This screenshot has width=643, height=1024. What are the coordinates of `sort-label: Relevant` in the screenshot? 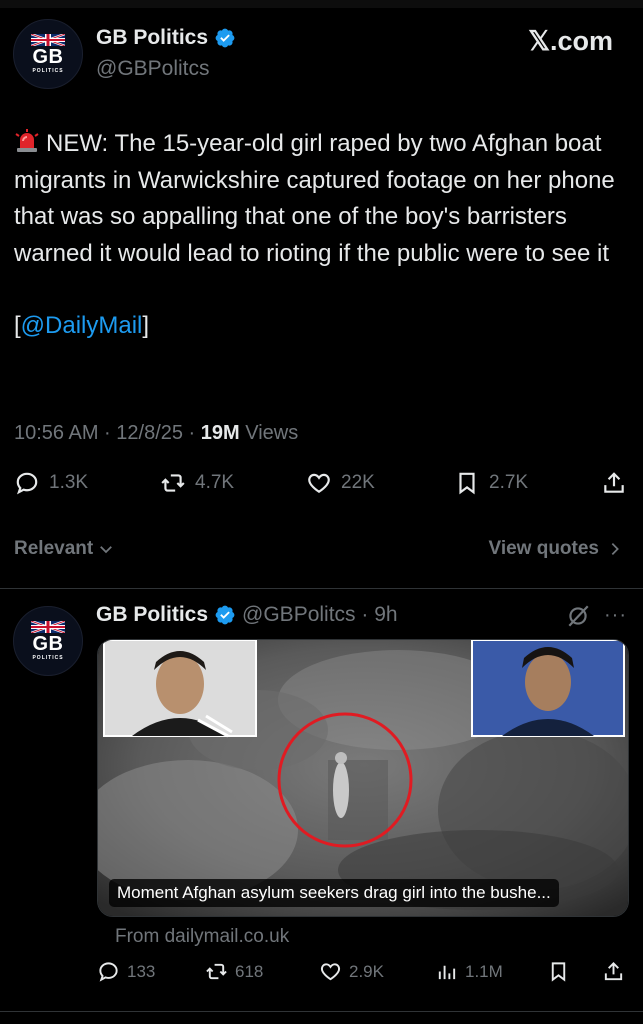 It's located at (54, 548).